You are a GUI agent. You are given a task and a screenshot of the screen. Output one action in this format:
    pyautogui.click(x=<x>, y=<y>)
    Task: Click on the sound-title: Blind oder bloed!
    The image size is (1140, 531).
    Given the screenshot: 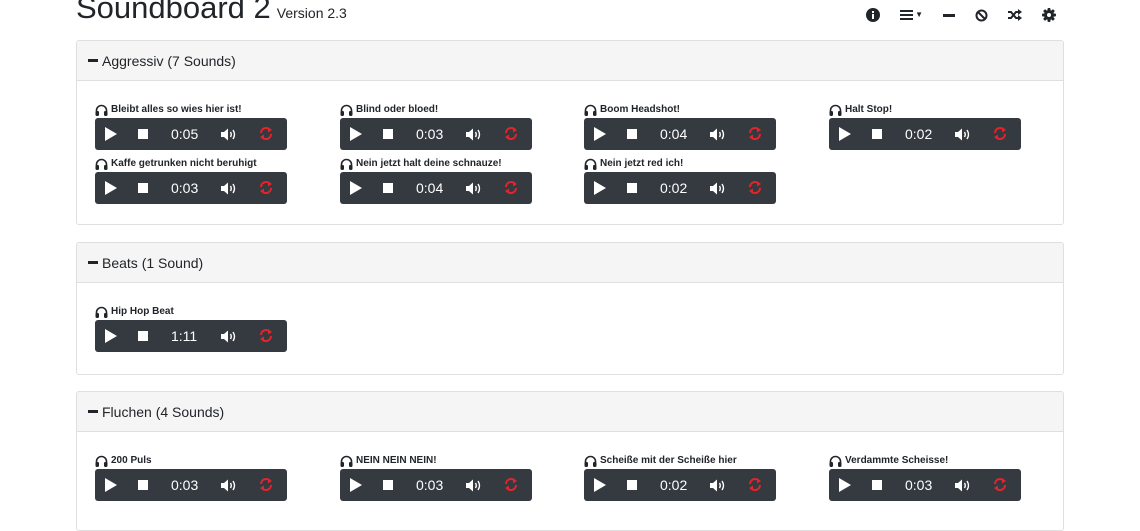 What is the action you would take?
    pyautogui.click(x=436, y=110)
    